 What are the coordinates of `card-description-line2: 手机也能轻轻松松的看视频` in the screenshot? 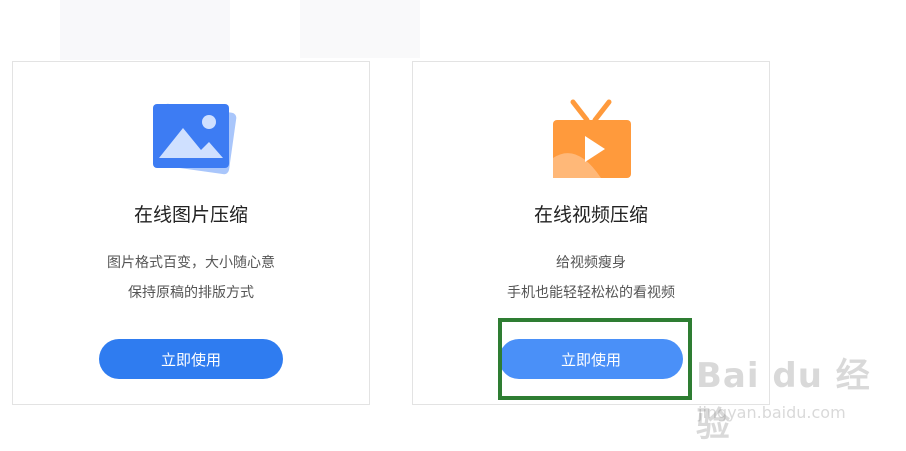 It's located at (591, 293).